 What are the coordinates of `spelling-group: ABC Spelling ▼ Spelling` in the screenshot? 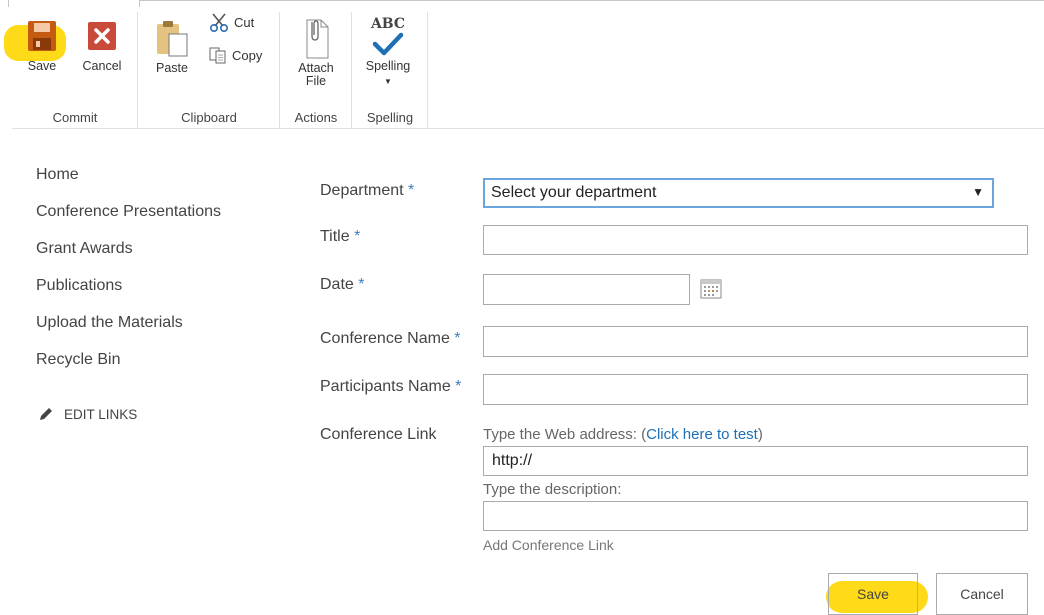 It's located at (390, 68).